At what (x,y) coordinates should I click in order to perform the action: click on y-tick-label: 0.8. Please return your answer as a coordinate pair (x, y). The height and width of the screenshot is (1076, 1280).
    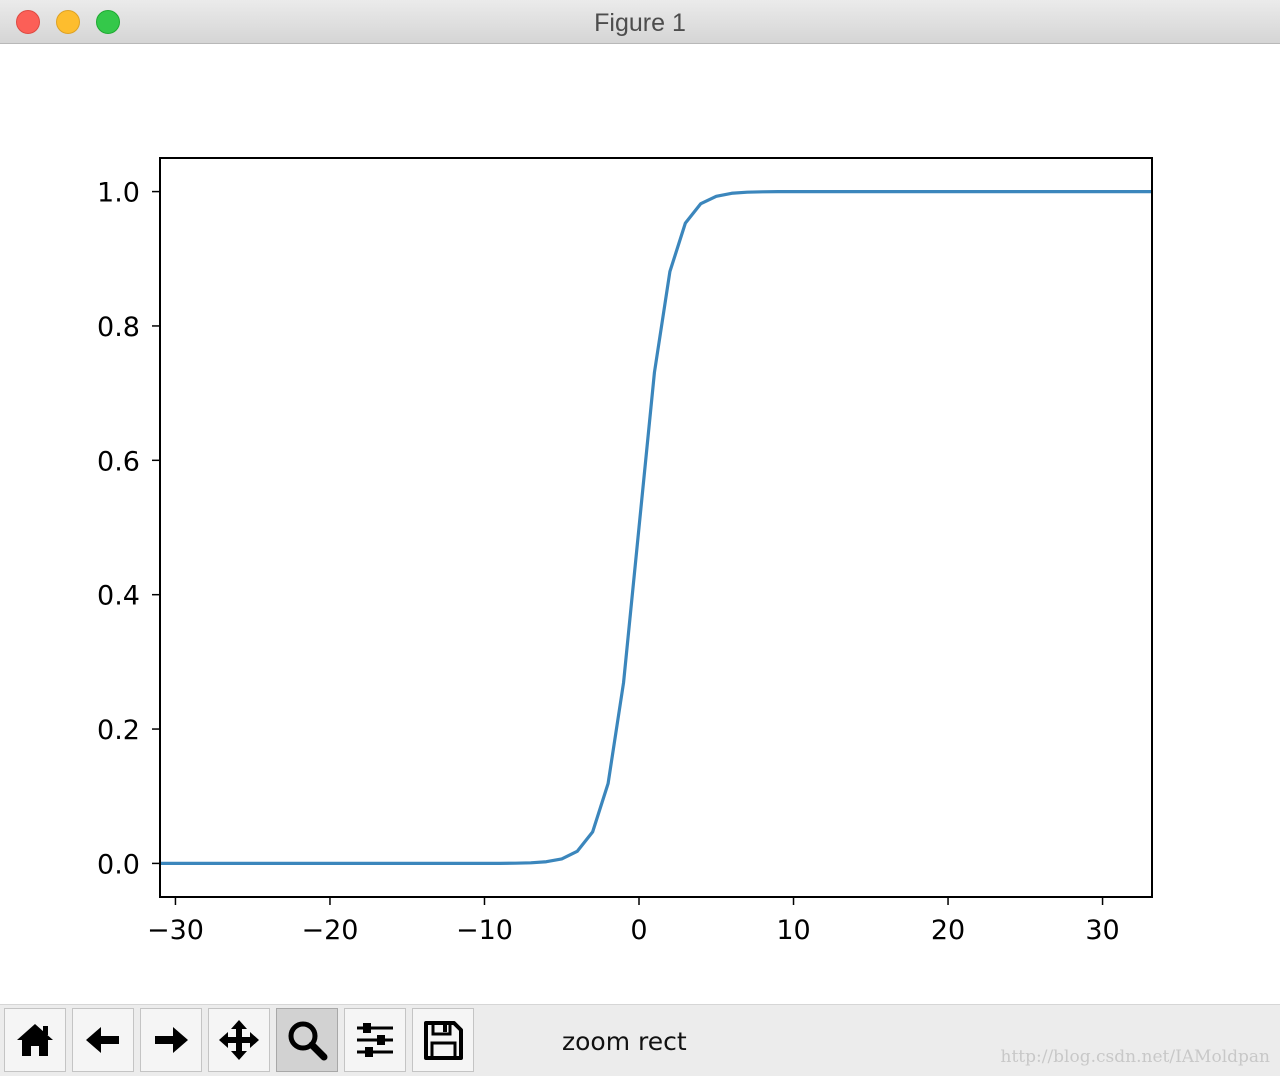
    Looking at the image, I should click on (118, 327).